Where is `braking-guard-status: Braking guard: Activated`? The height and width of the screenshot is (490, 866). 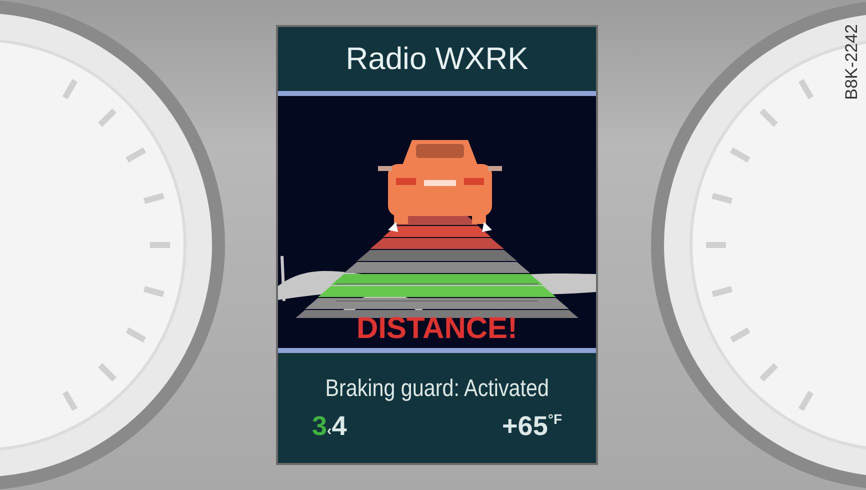
braking-guard-status: Braking guard: Activated is located at coordinates (437, 388).